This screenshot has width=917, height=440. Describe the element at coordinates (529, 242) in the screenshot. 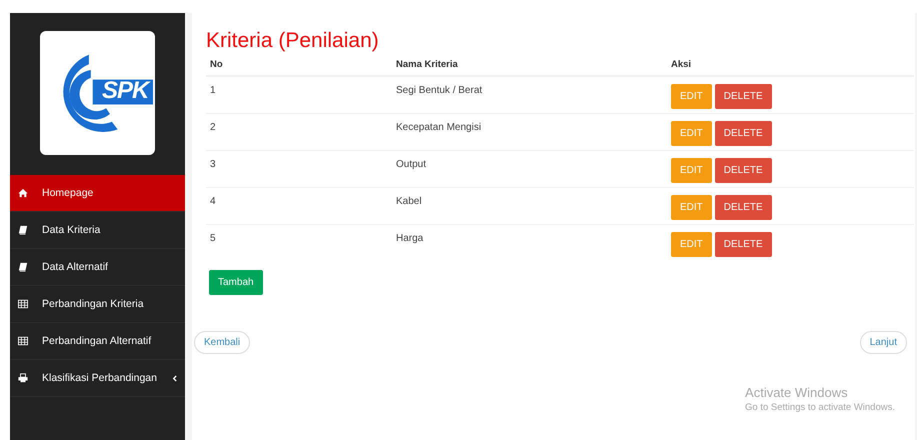

I see `table-cell: Harga` at that location.